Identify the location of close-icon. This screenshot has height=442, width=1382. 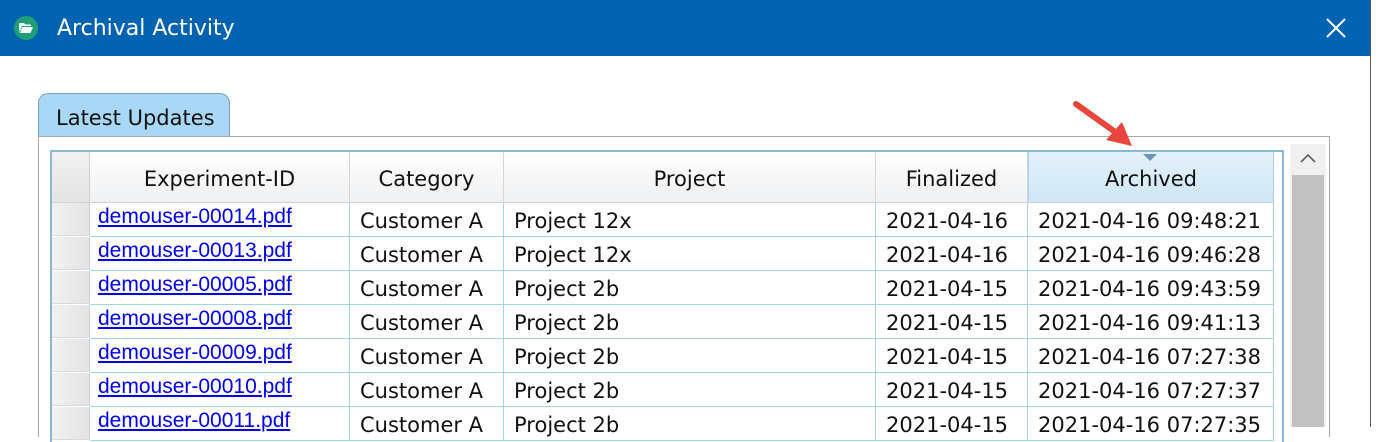
(1336, 28).